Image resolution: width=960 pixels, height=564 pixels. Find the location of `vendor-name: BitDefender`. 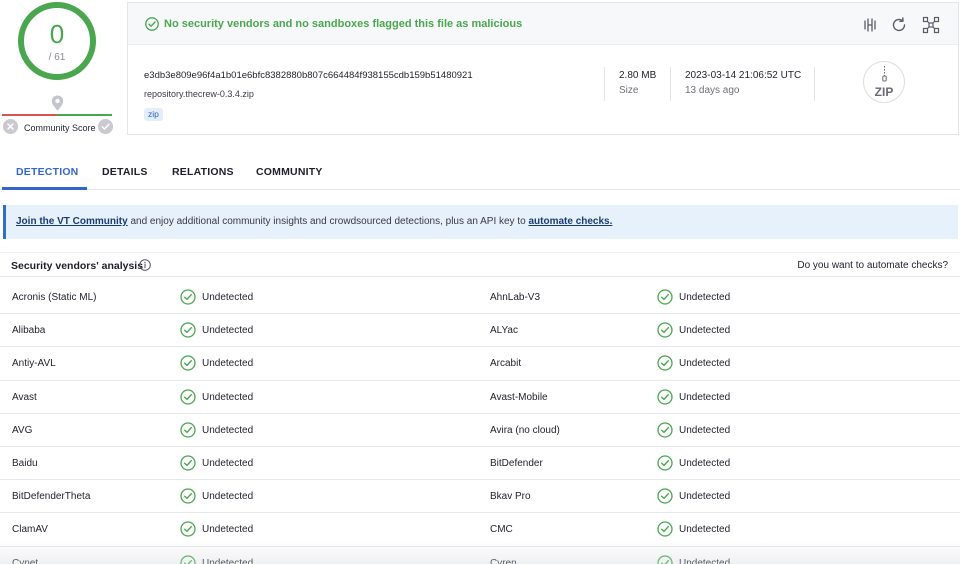

vendor-name: BitDefender is located at coordinates (516, 463).